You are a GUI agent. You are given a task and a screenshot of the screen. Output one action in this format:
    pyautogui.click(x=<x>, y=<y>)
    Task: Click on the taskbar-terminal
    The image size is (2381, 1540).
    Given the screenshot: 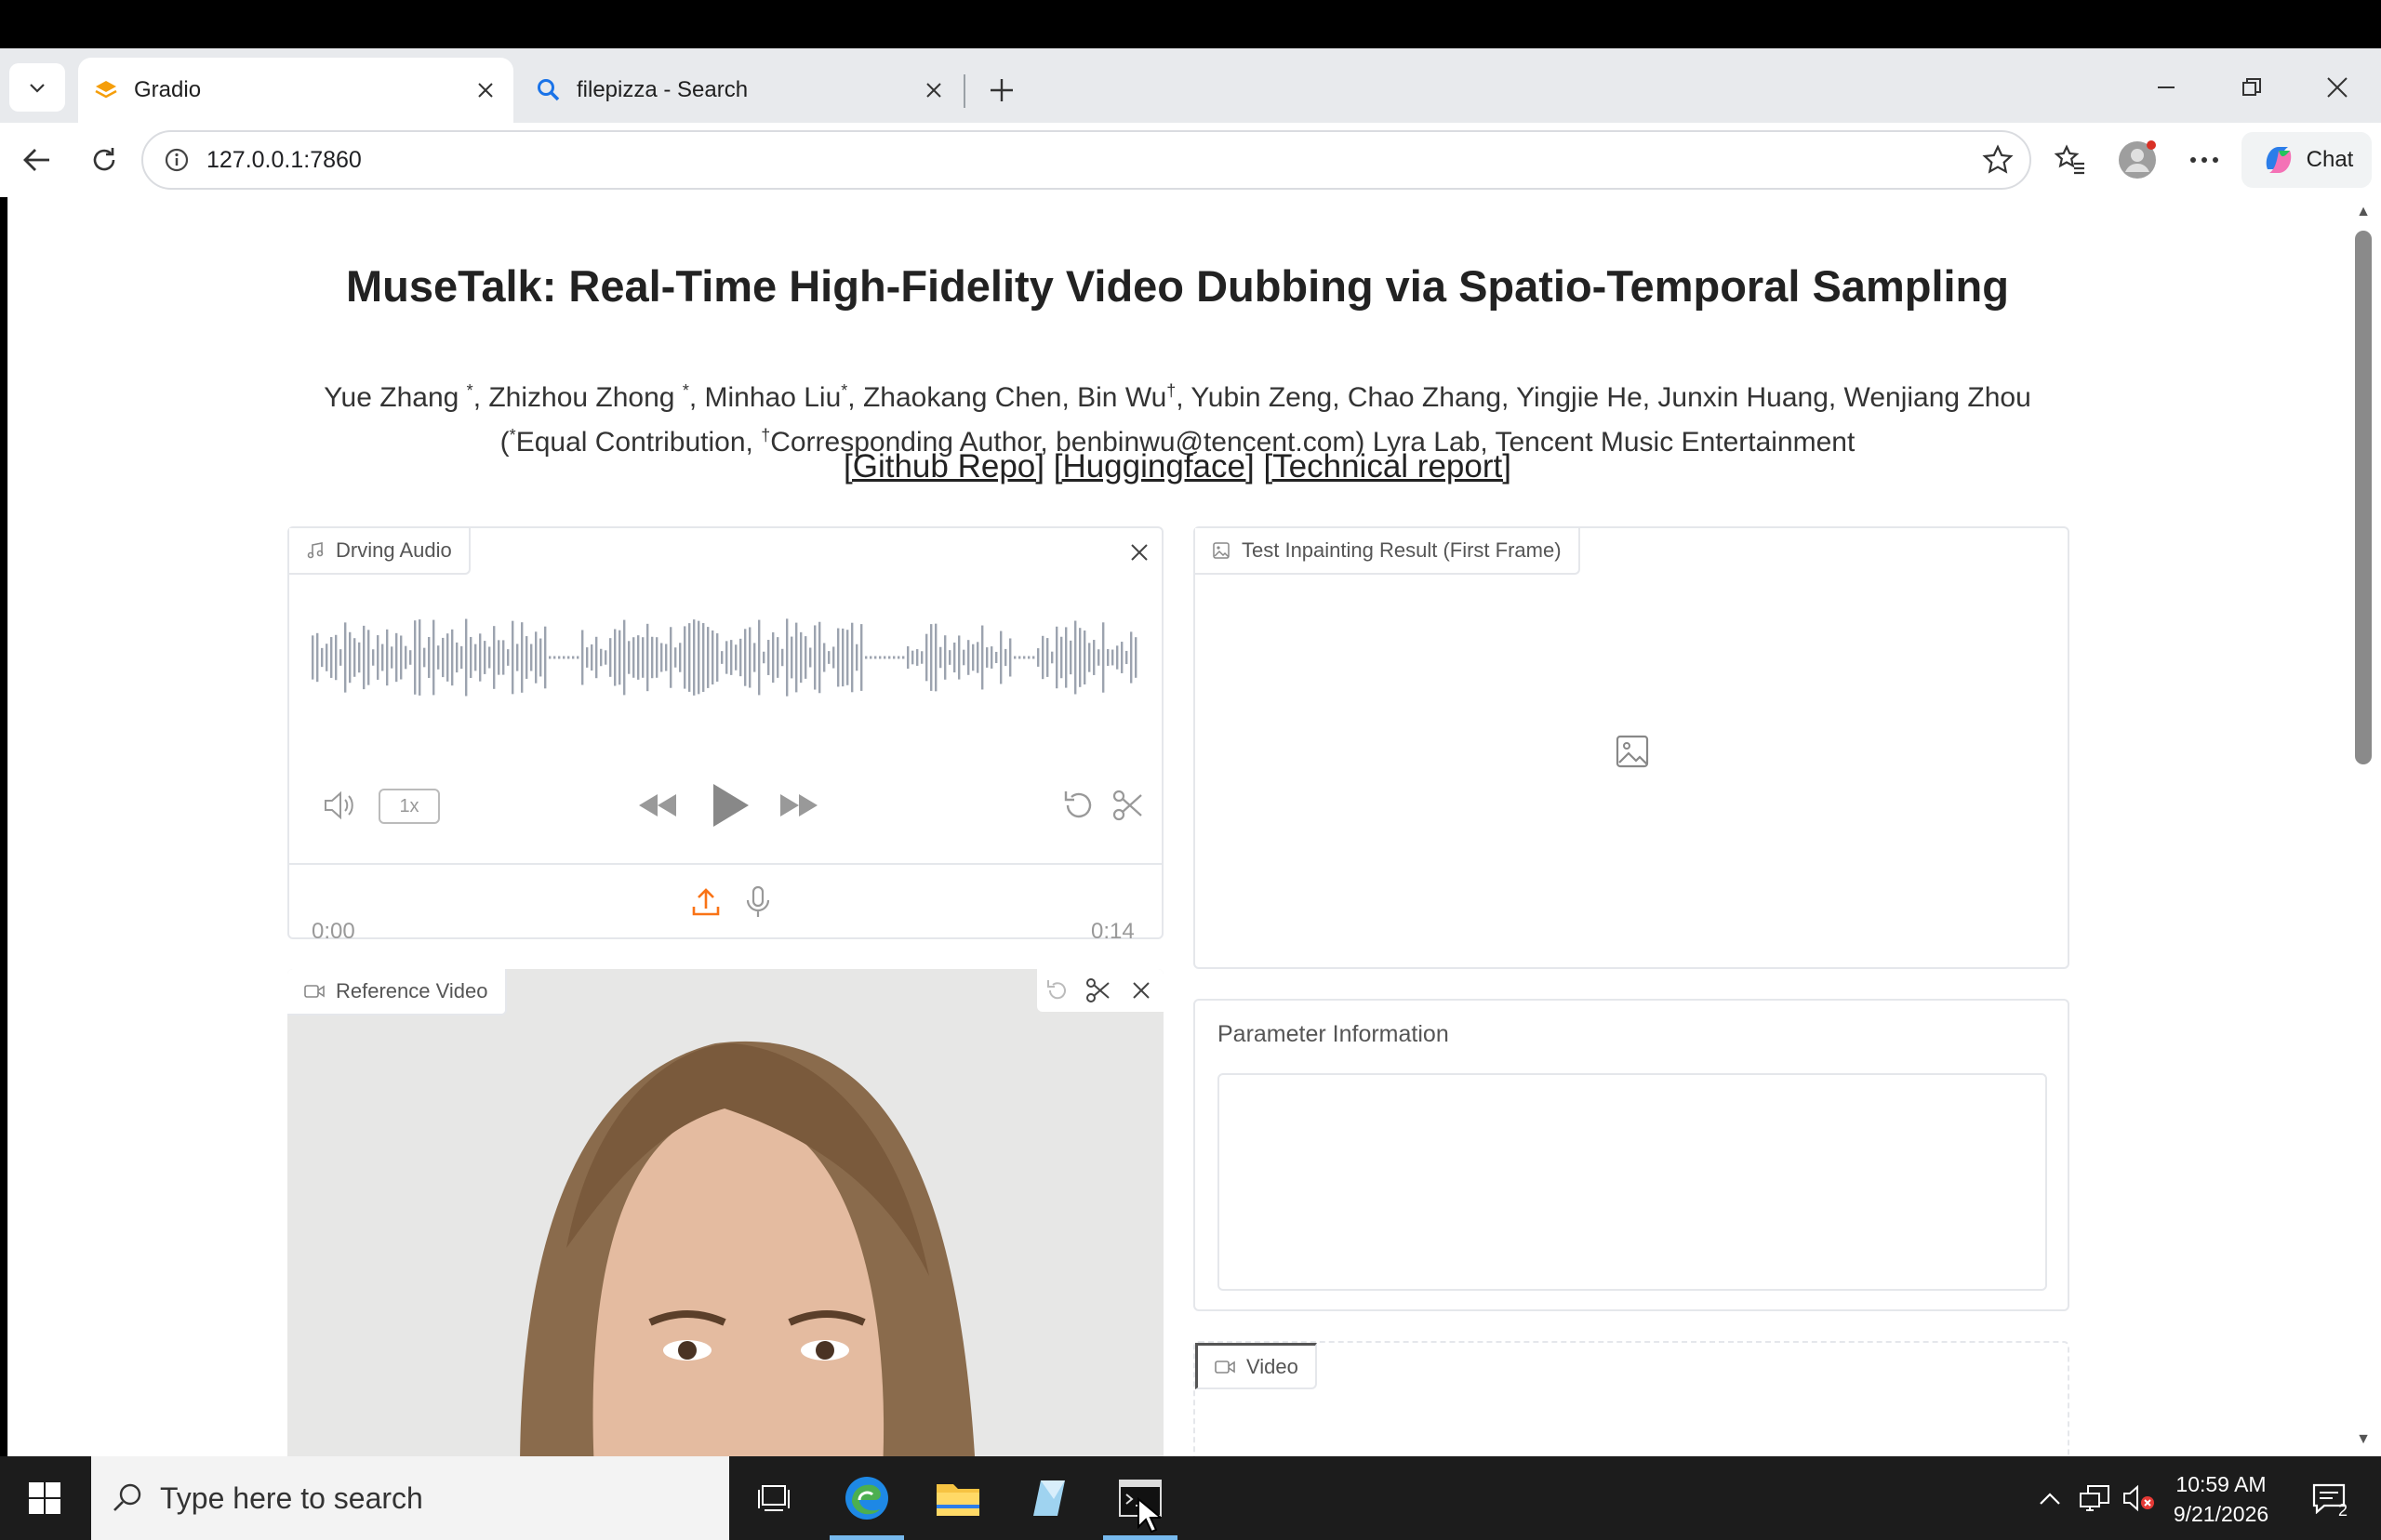 What is the action you would take?
    pyautogui.click(x=1140, y=1498)
    